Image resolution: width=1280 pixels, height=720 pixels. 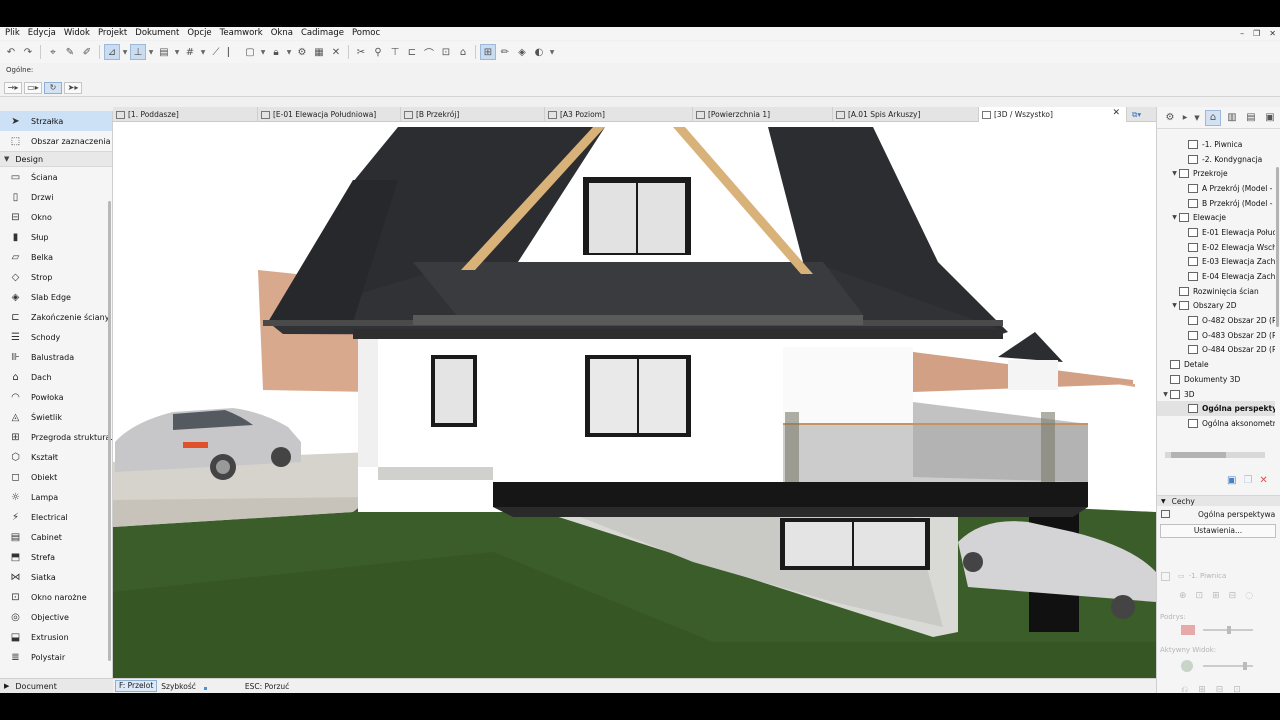 What do you see at coordinates (1242, 33) in the screenshot?
I see `minimize-icon: –` at bounding box center [1242, 33].